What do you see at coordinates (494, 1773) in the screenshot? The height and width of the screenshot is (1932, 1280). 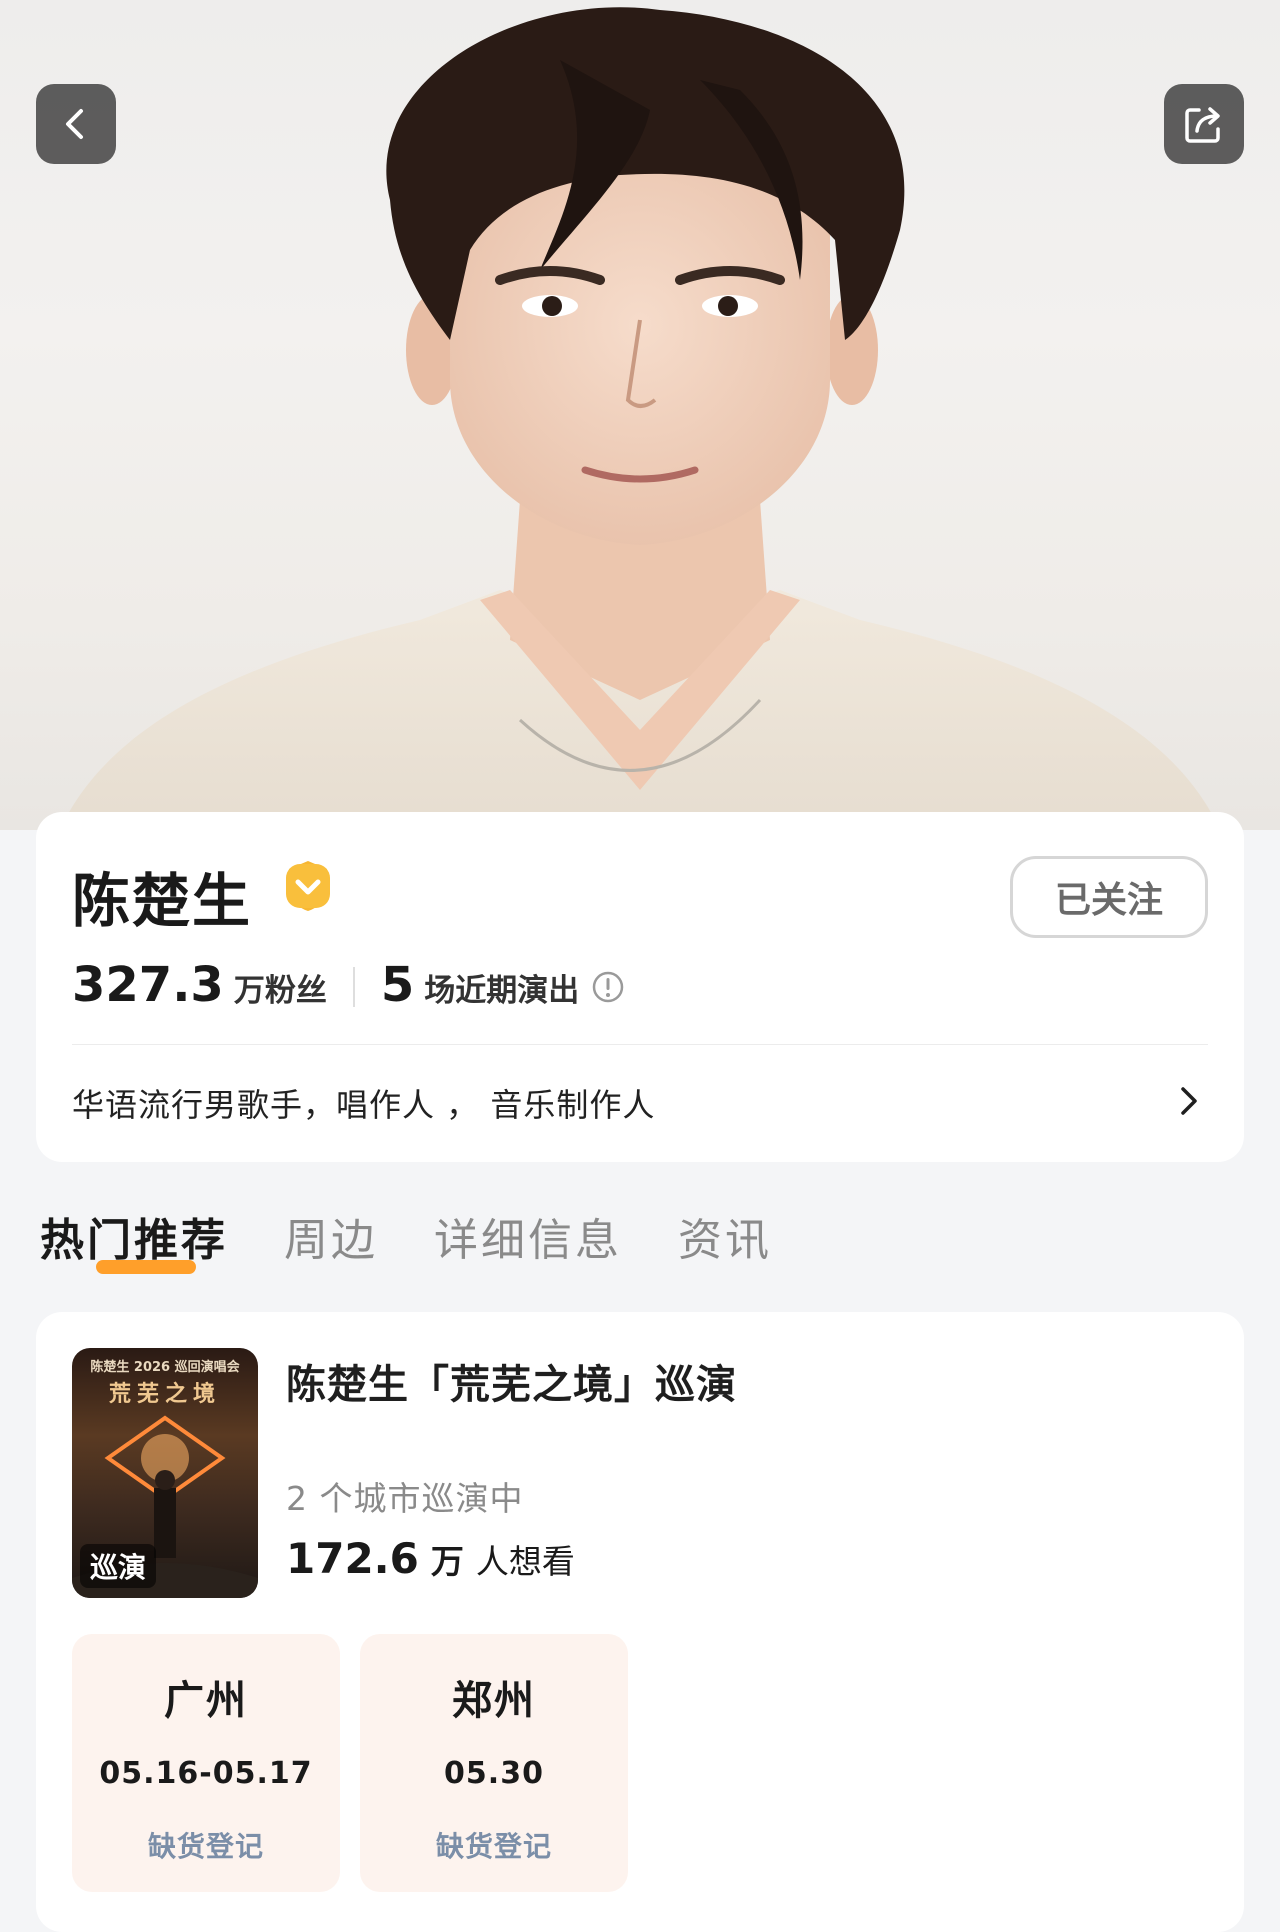 I see `city-date: 05.30` at bounding box center [494, 1773].